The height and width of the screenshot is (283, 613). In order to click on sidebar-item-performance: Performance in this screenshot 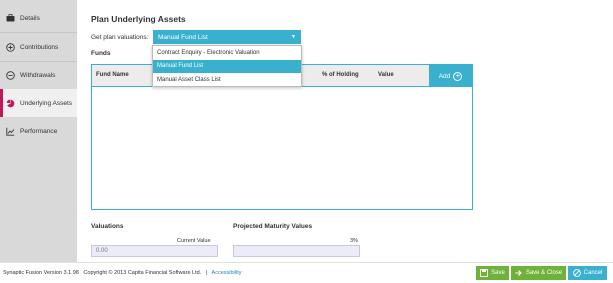, I will do `click(38, 131)`.